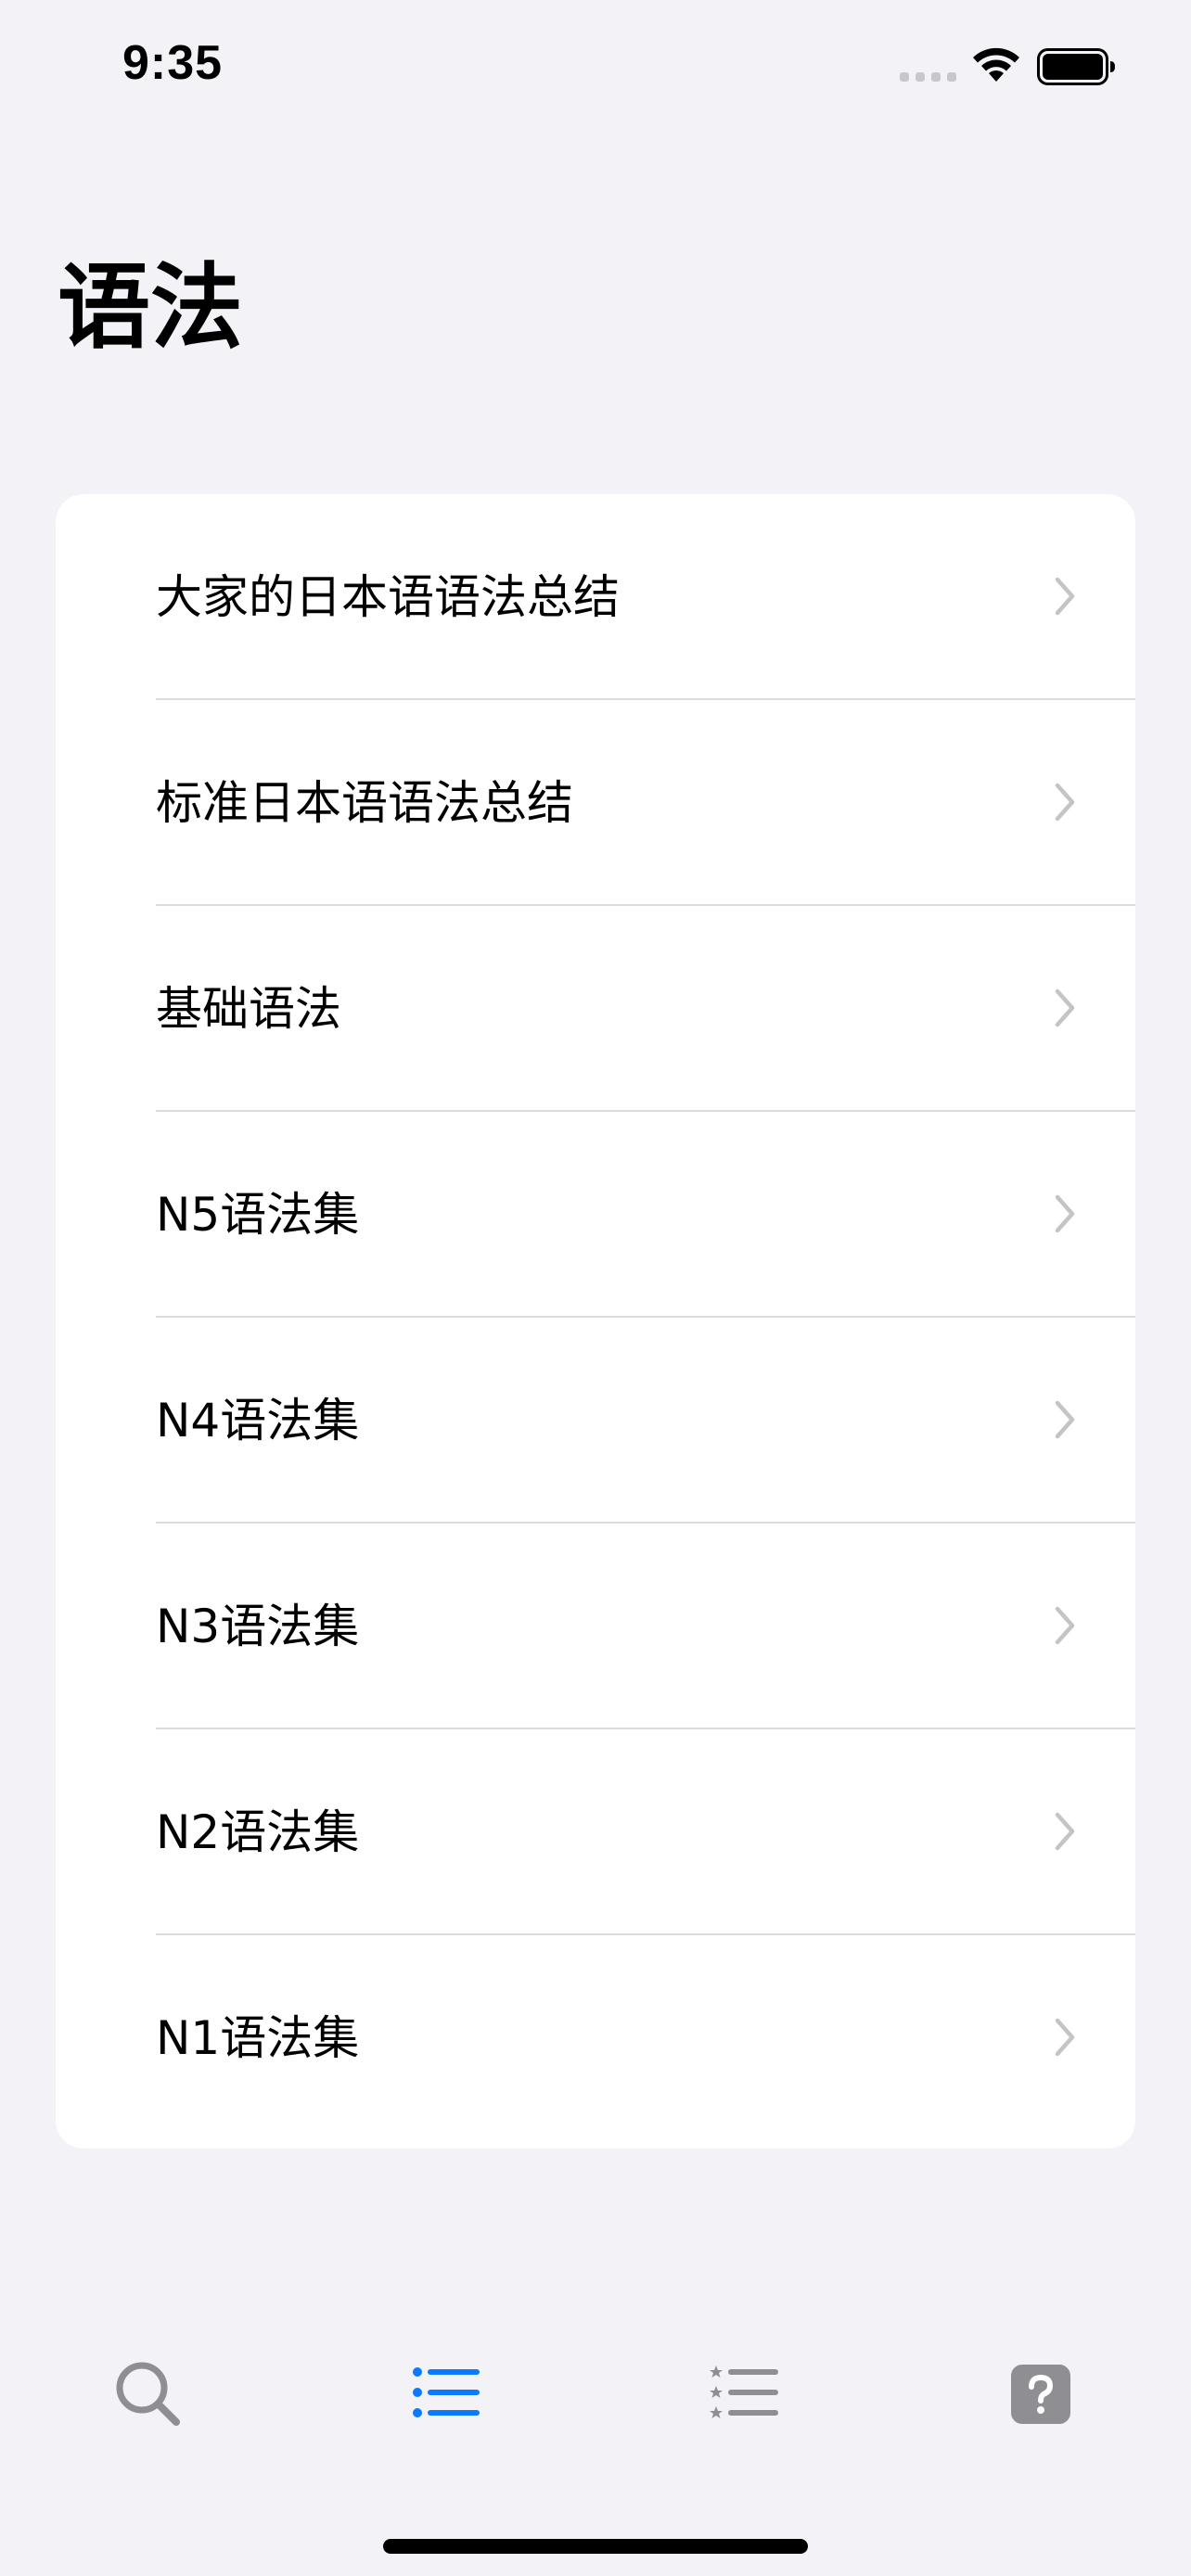  Describe the element at coordinates (595, 1421) in the screenshot. I see `list-item-n4-grammar: N4语法集` at that location.